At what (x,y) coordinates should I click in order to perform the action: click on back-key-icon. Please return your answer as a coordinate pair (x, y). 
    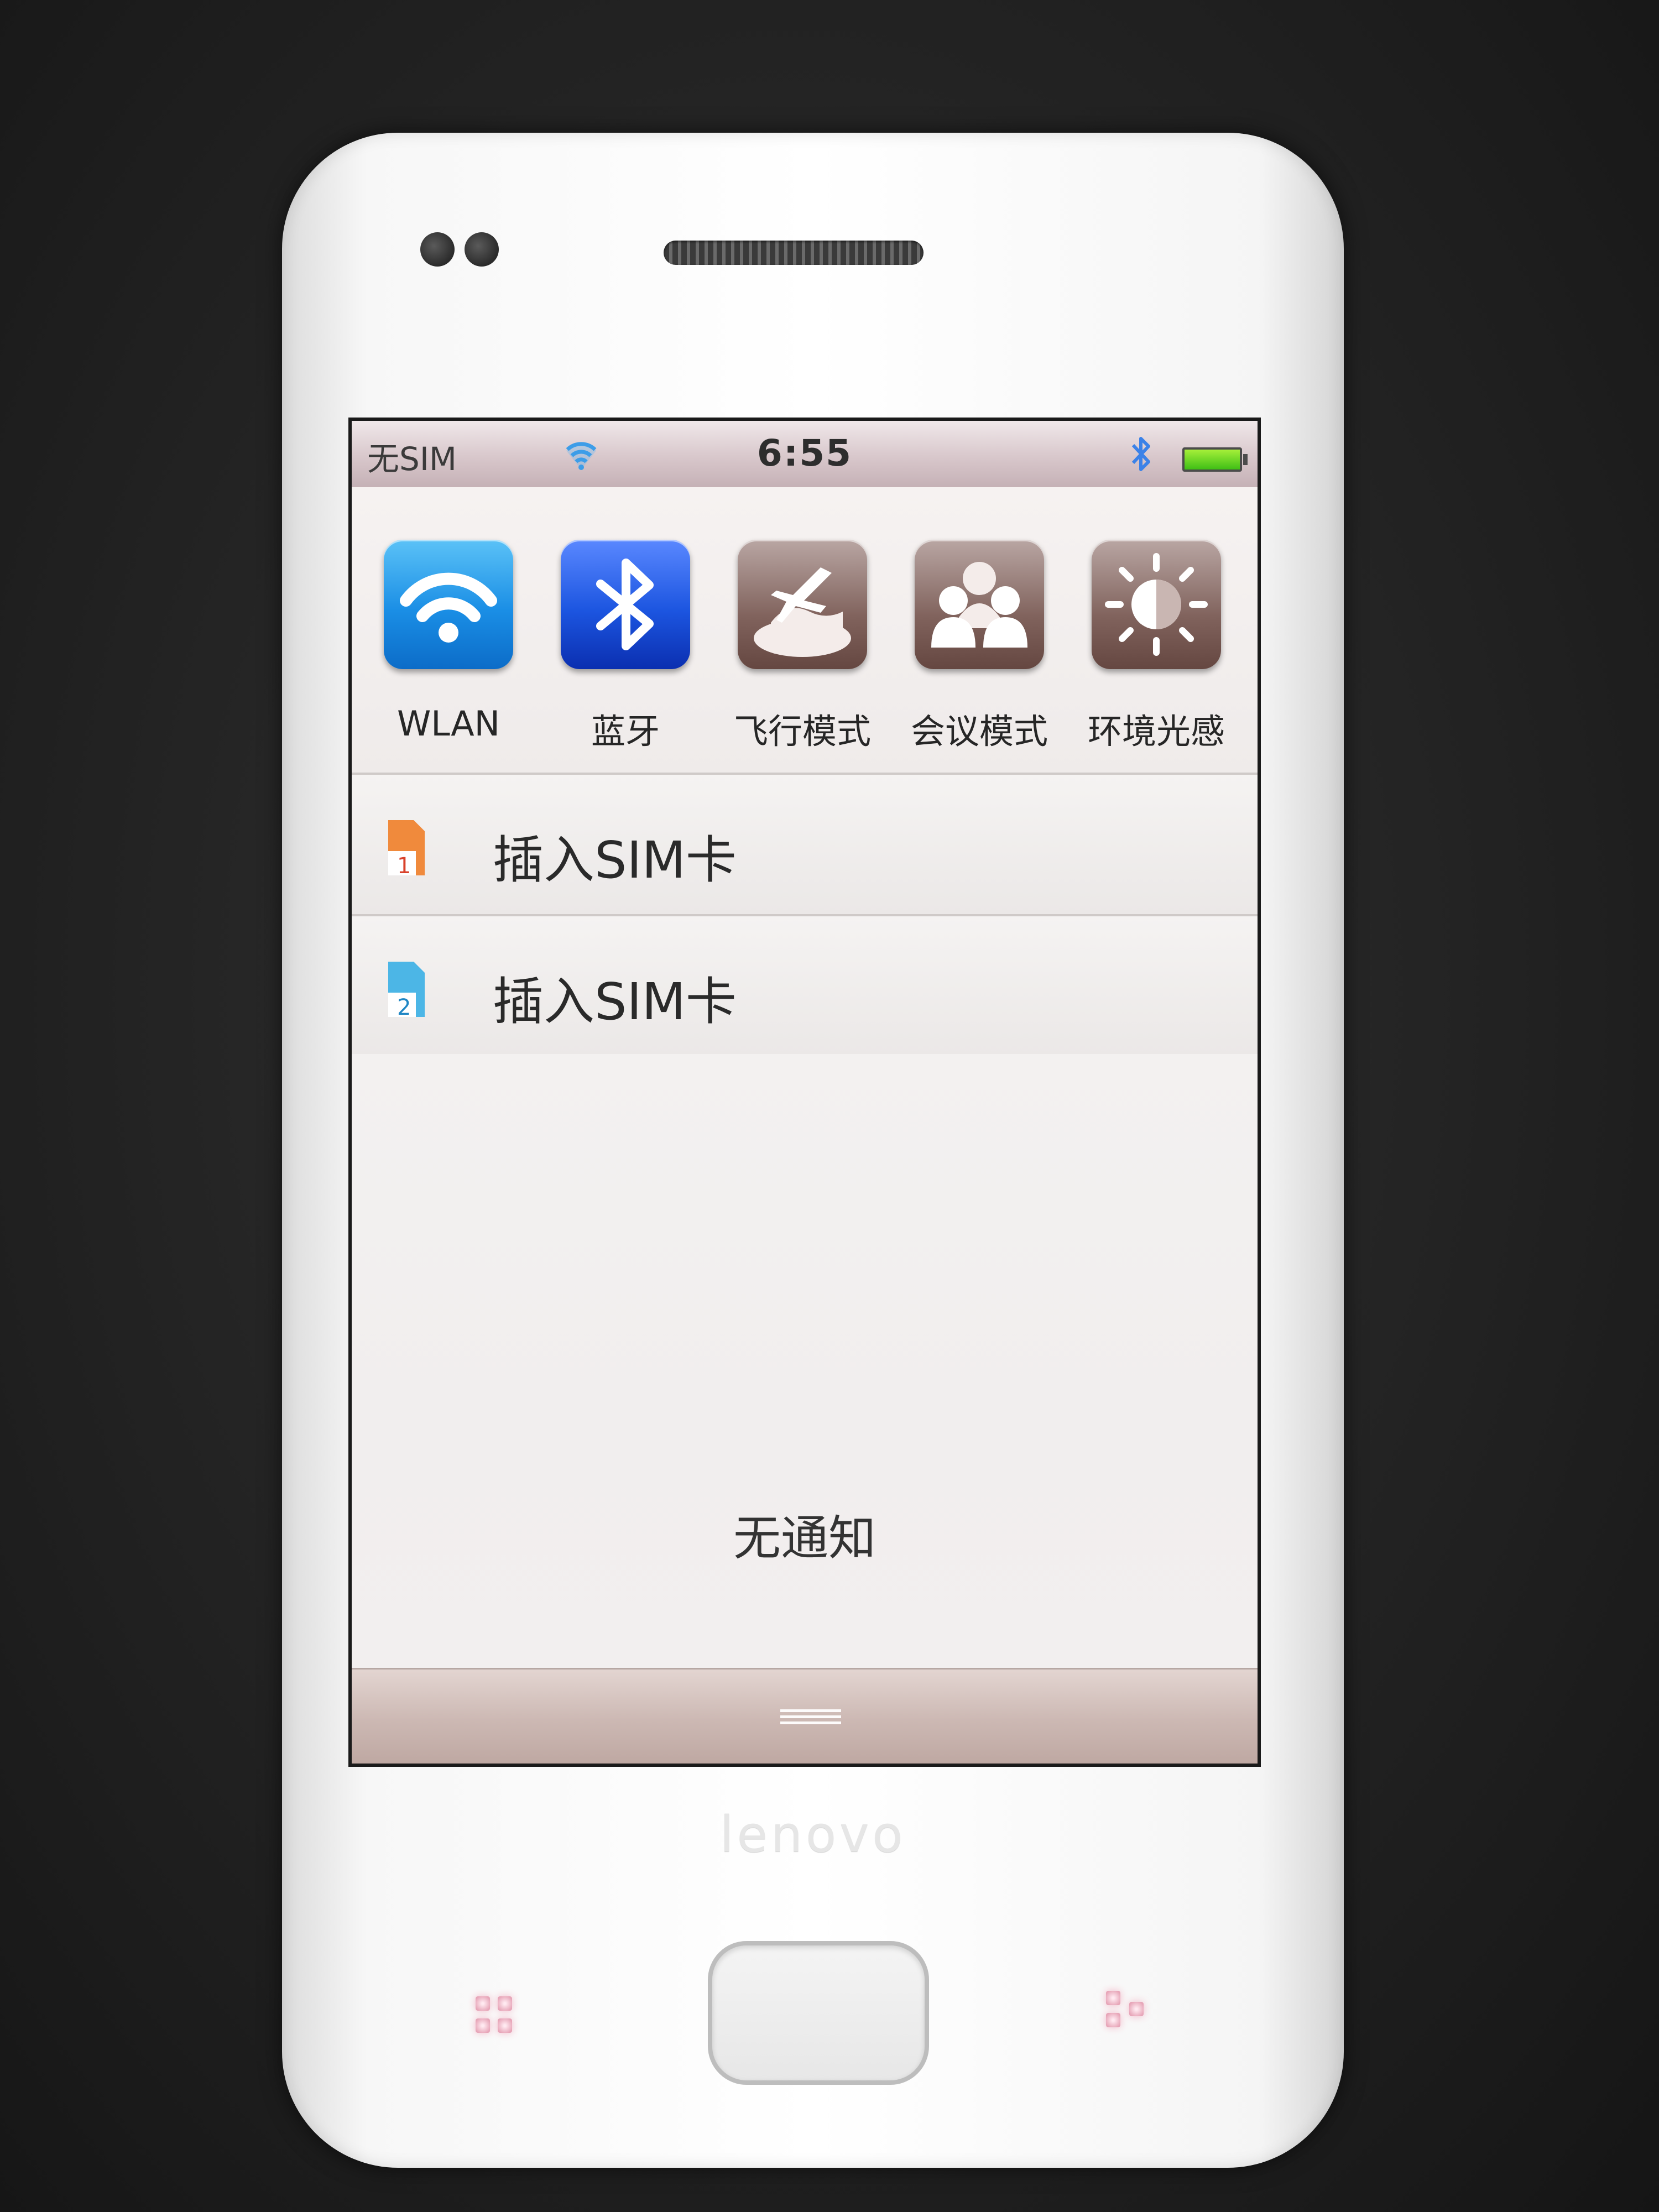
    Looking at the image, I should click on (1125, 2010).